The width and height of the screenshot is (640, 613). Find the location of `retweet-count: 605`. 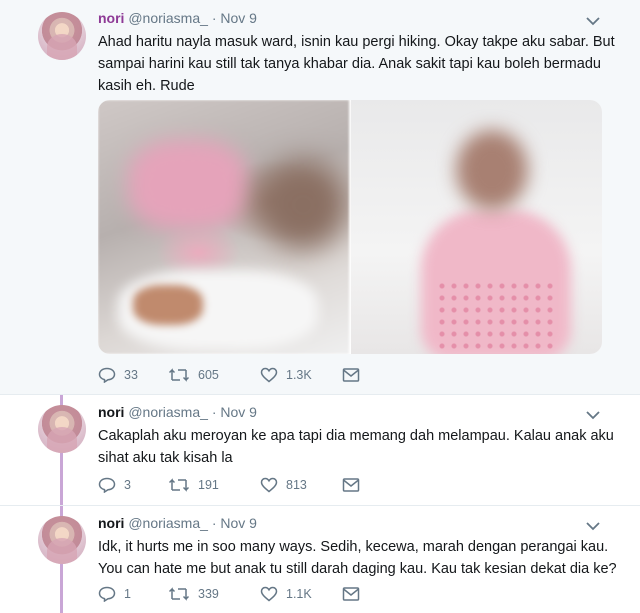

retweet-count: 605 is located at coordinates (208, 375).